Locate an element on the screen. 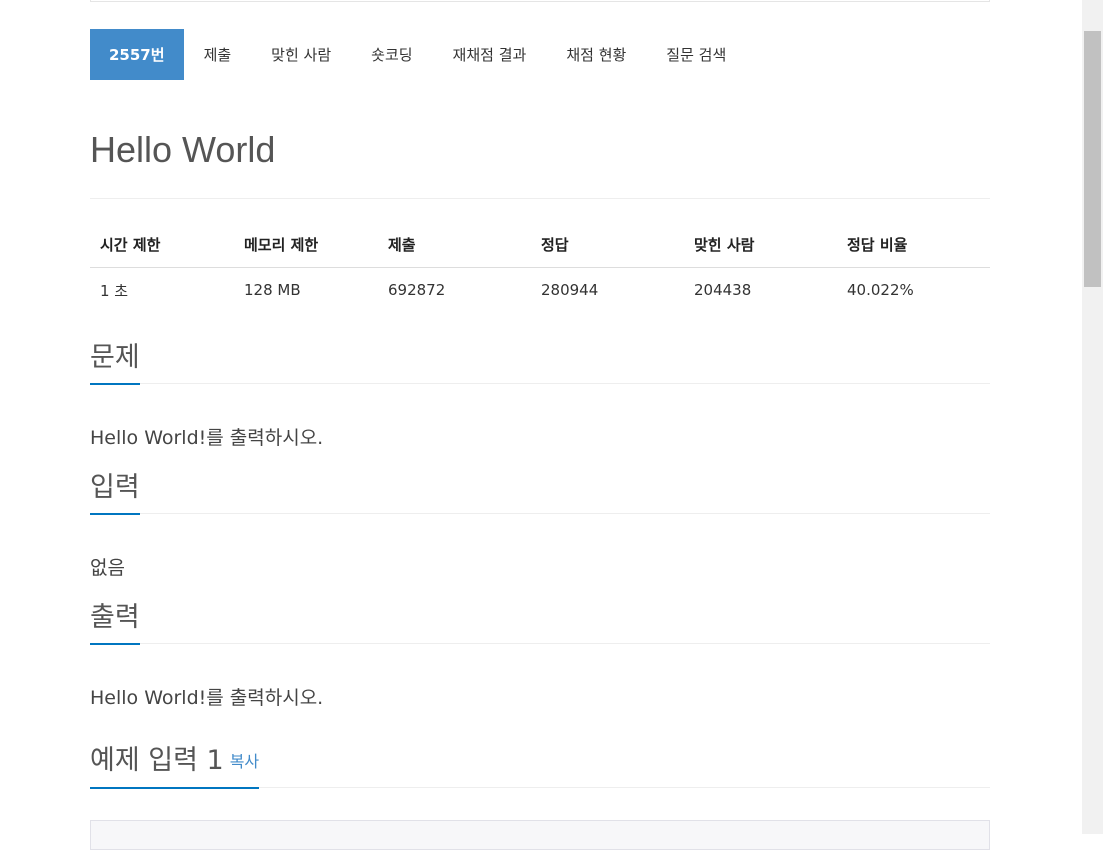 The width and height of the screenshot is (1103, 850). top-panel-edge is located at coordinates (540, 1).